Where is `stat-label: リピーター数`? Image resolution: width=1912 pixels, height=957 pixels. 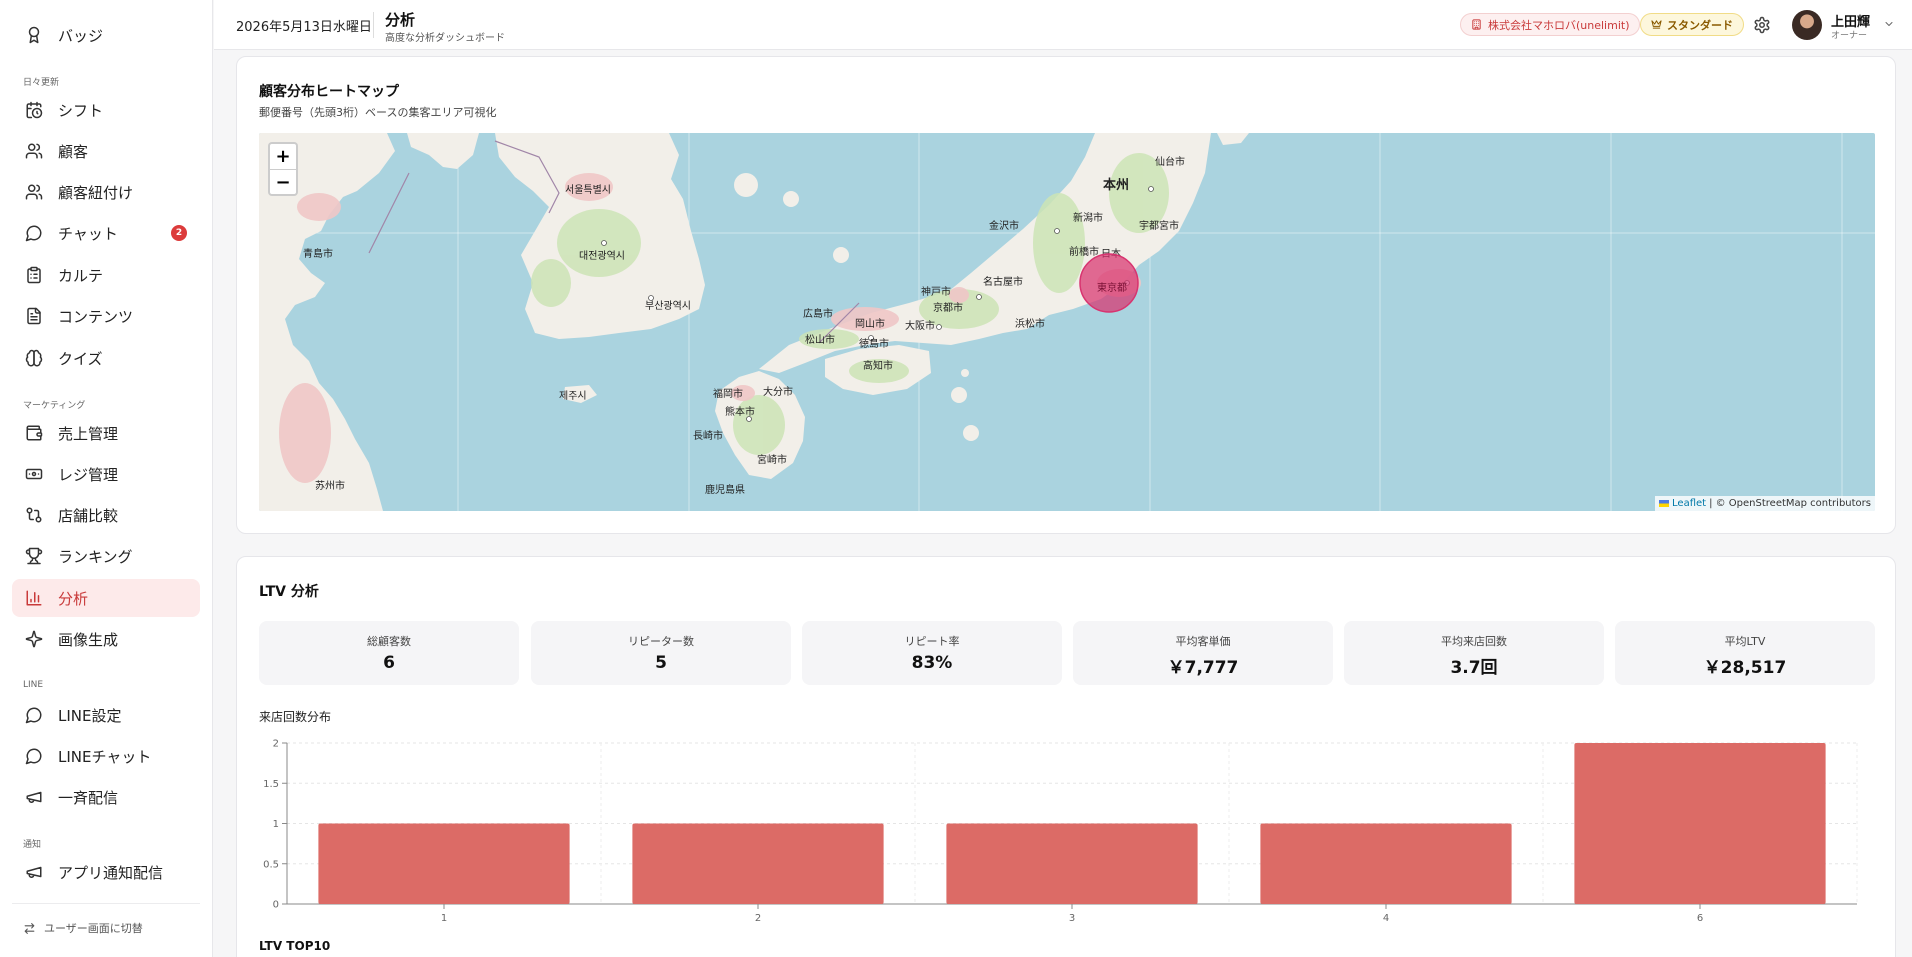
stat-label: リピーター数 is located at coordinates (661, 641).